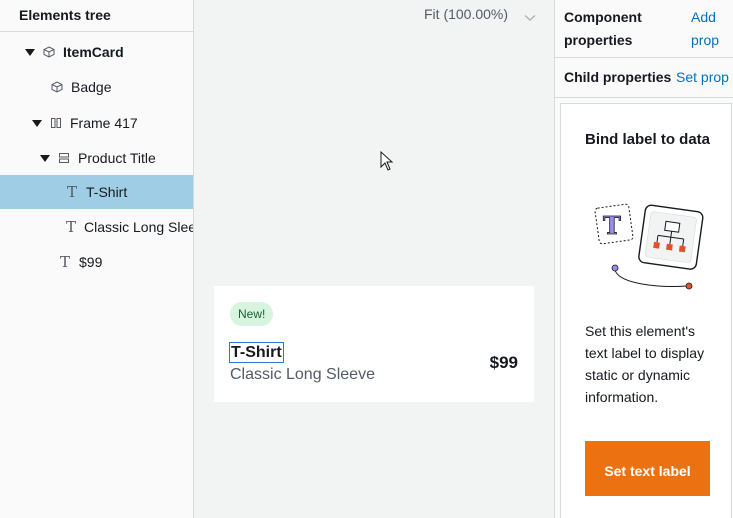 The image size is (733, 518). I want to click on item-card-preview: New! T-Shirt Classic Long Sleeve $99, so click(374, 344).